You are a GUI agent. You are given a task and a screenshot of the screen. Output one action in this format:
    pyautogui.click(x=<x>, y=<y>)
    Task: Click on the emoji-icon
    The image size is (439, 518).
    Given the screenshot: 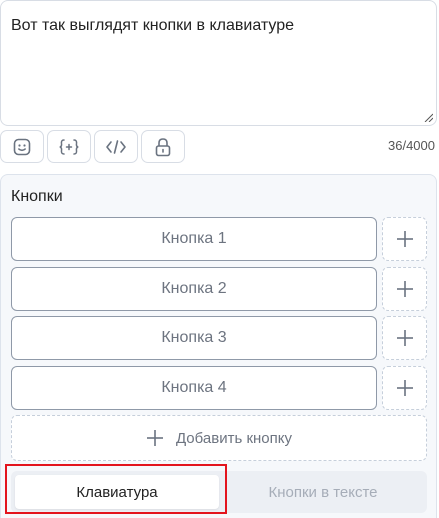 What is the action you would take?
    pyautogui.click(x=22, y=146)
    